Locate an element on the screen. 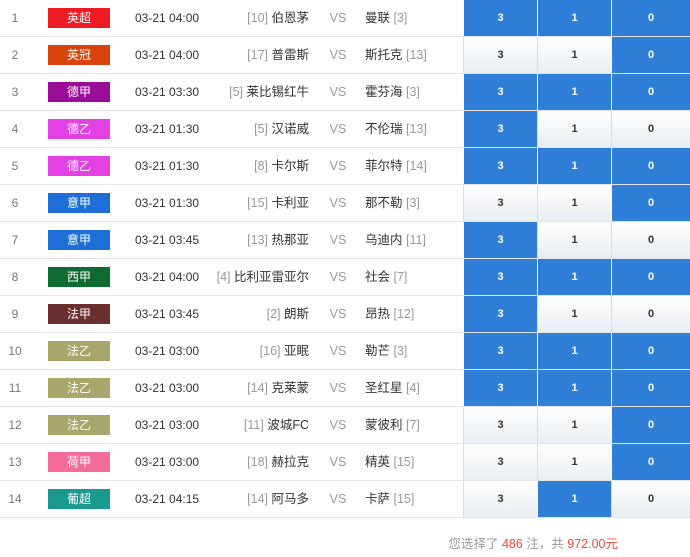 The height and width of the screenshot is (557, 690). away-team: 霍芬海 [3] is located at coordinates (392, 92).